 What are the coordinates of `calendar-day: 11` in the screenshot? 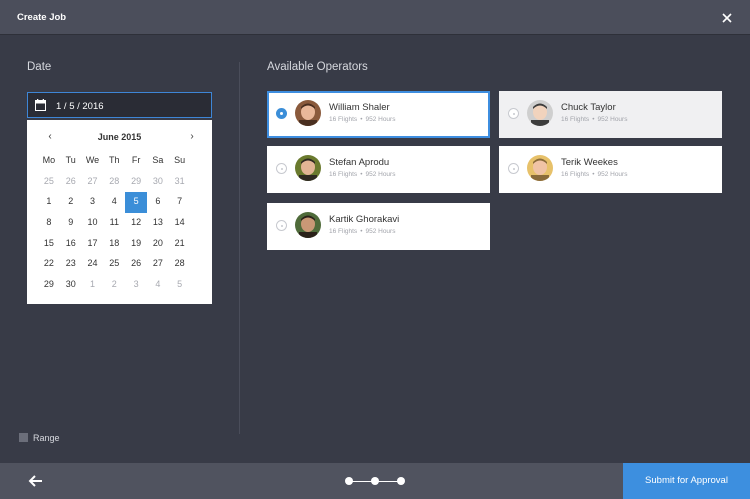 It's located at (114, 223).